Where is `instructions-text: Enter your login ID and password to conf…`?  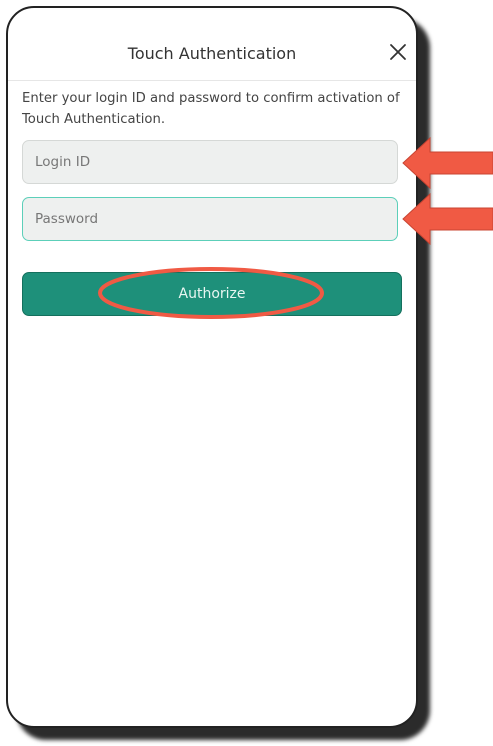 instructions-text: Enter your login ID and password to conf… is located at coordinates (211, 109).